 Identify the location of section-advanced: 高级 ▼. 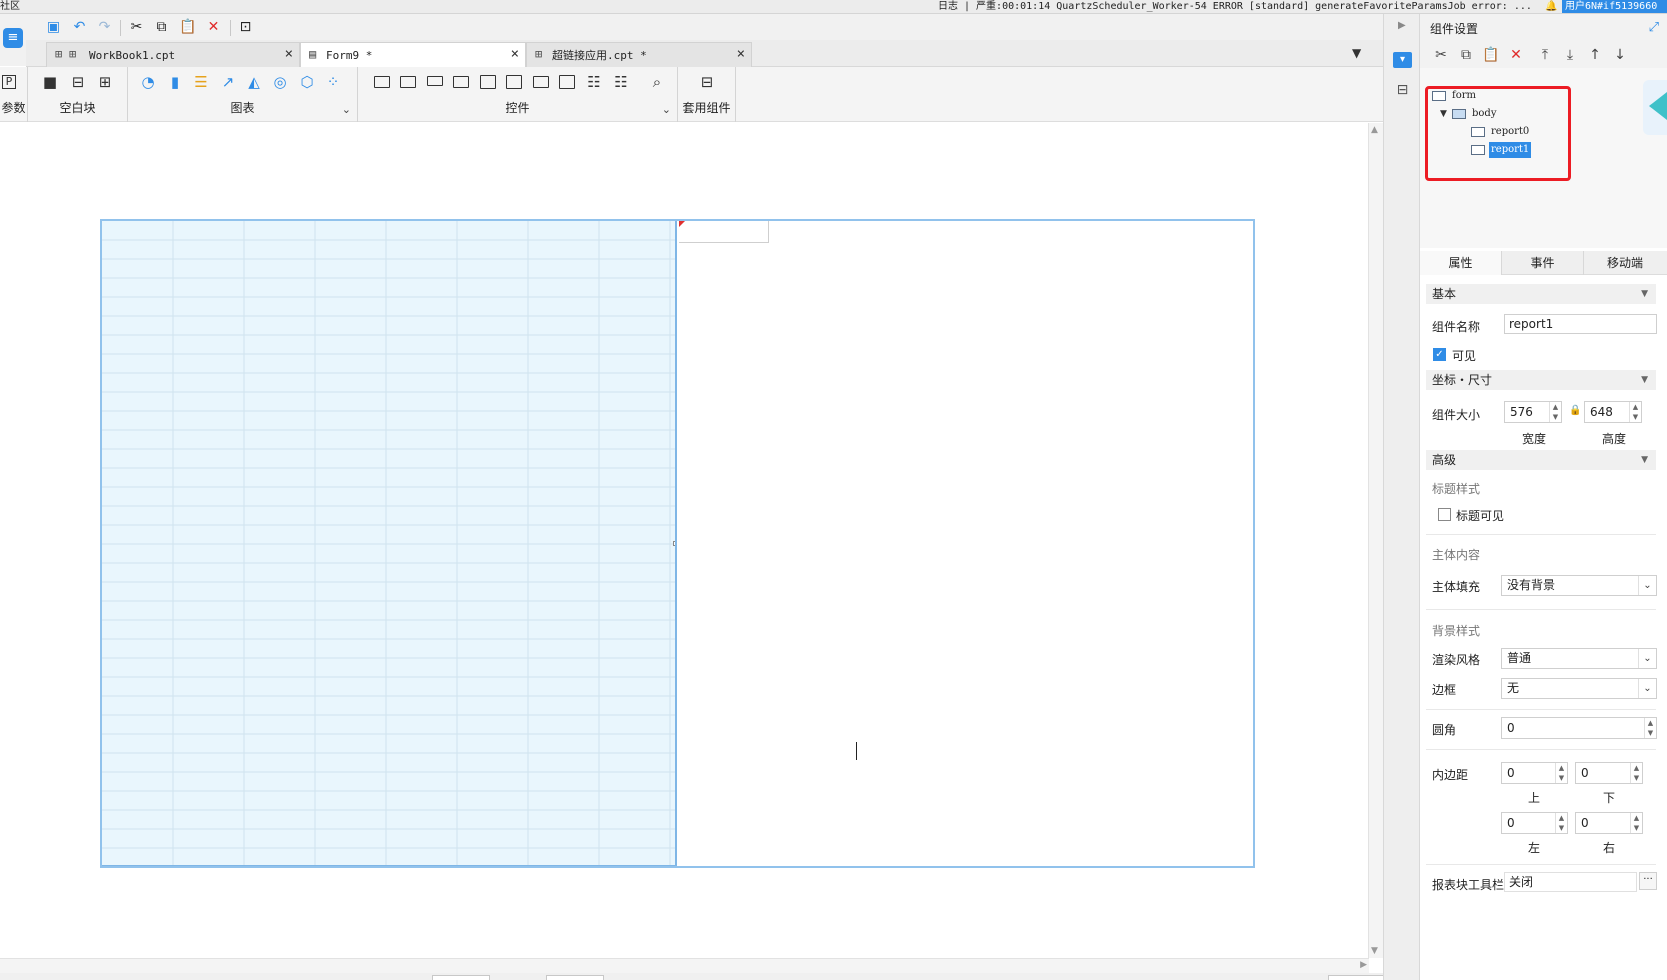
(1541, 460).